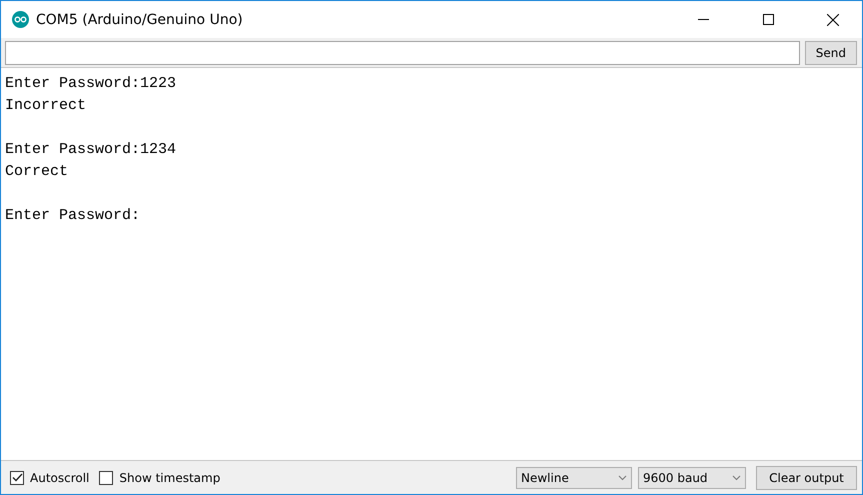 This screenshot has width=863, height=495. What do you see at coordinates (169, 477) in the screenshot?
I see `checkbox-label: Show timestamp` at bounding box center [169, 477].